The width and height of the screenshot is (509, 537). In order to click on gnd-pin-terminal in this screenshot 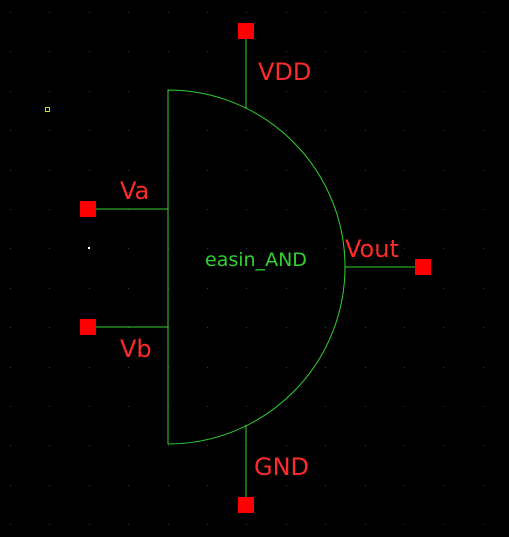, I will do `click(246, 505)`.